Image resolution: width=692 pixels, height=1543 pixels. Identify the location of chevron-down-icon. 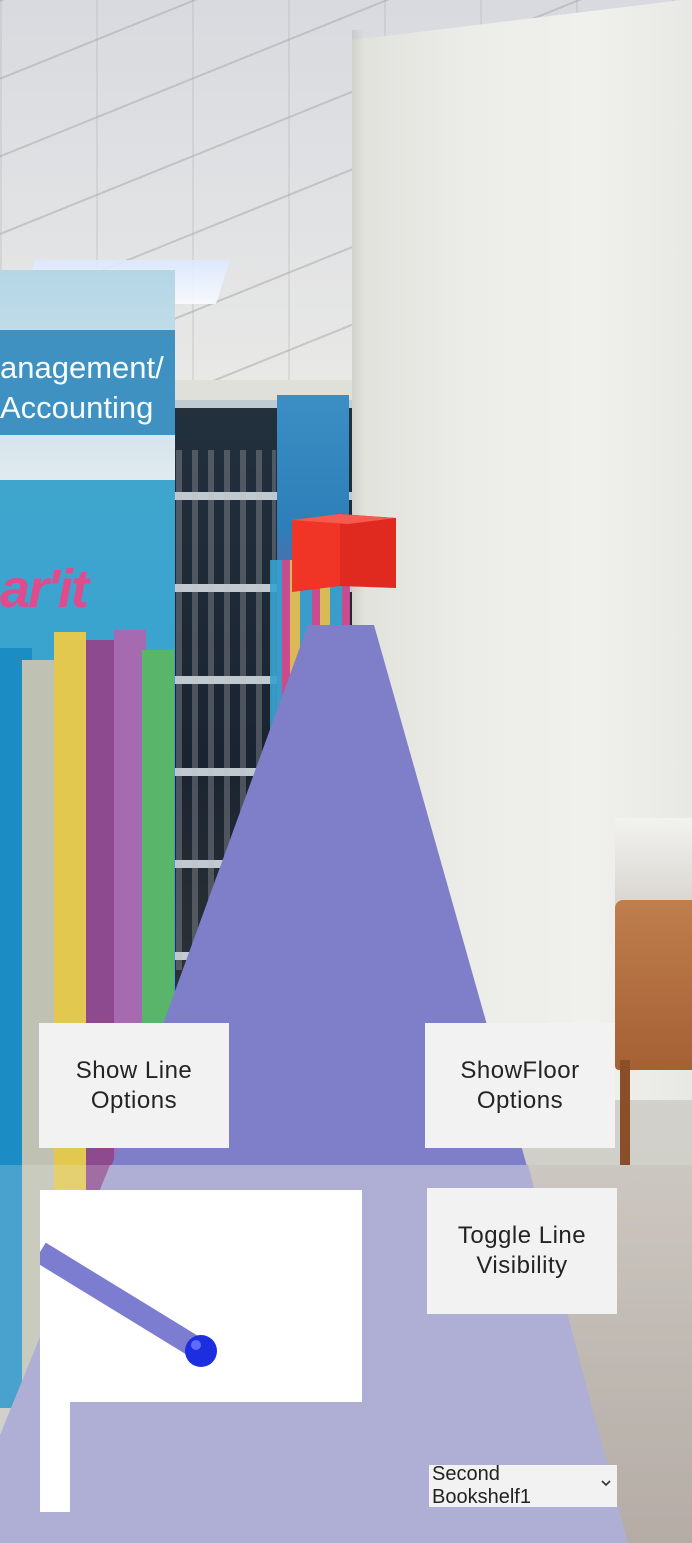
(606, 1483).